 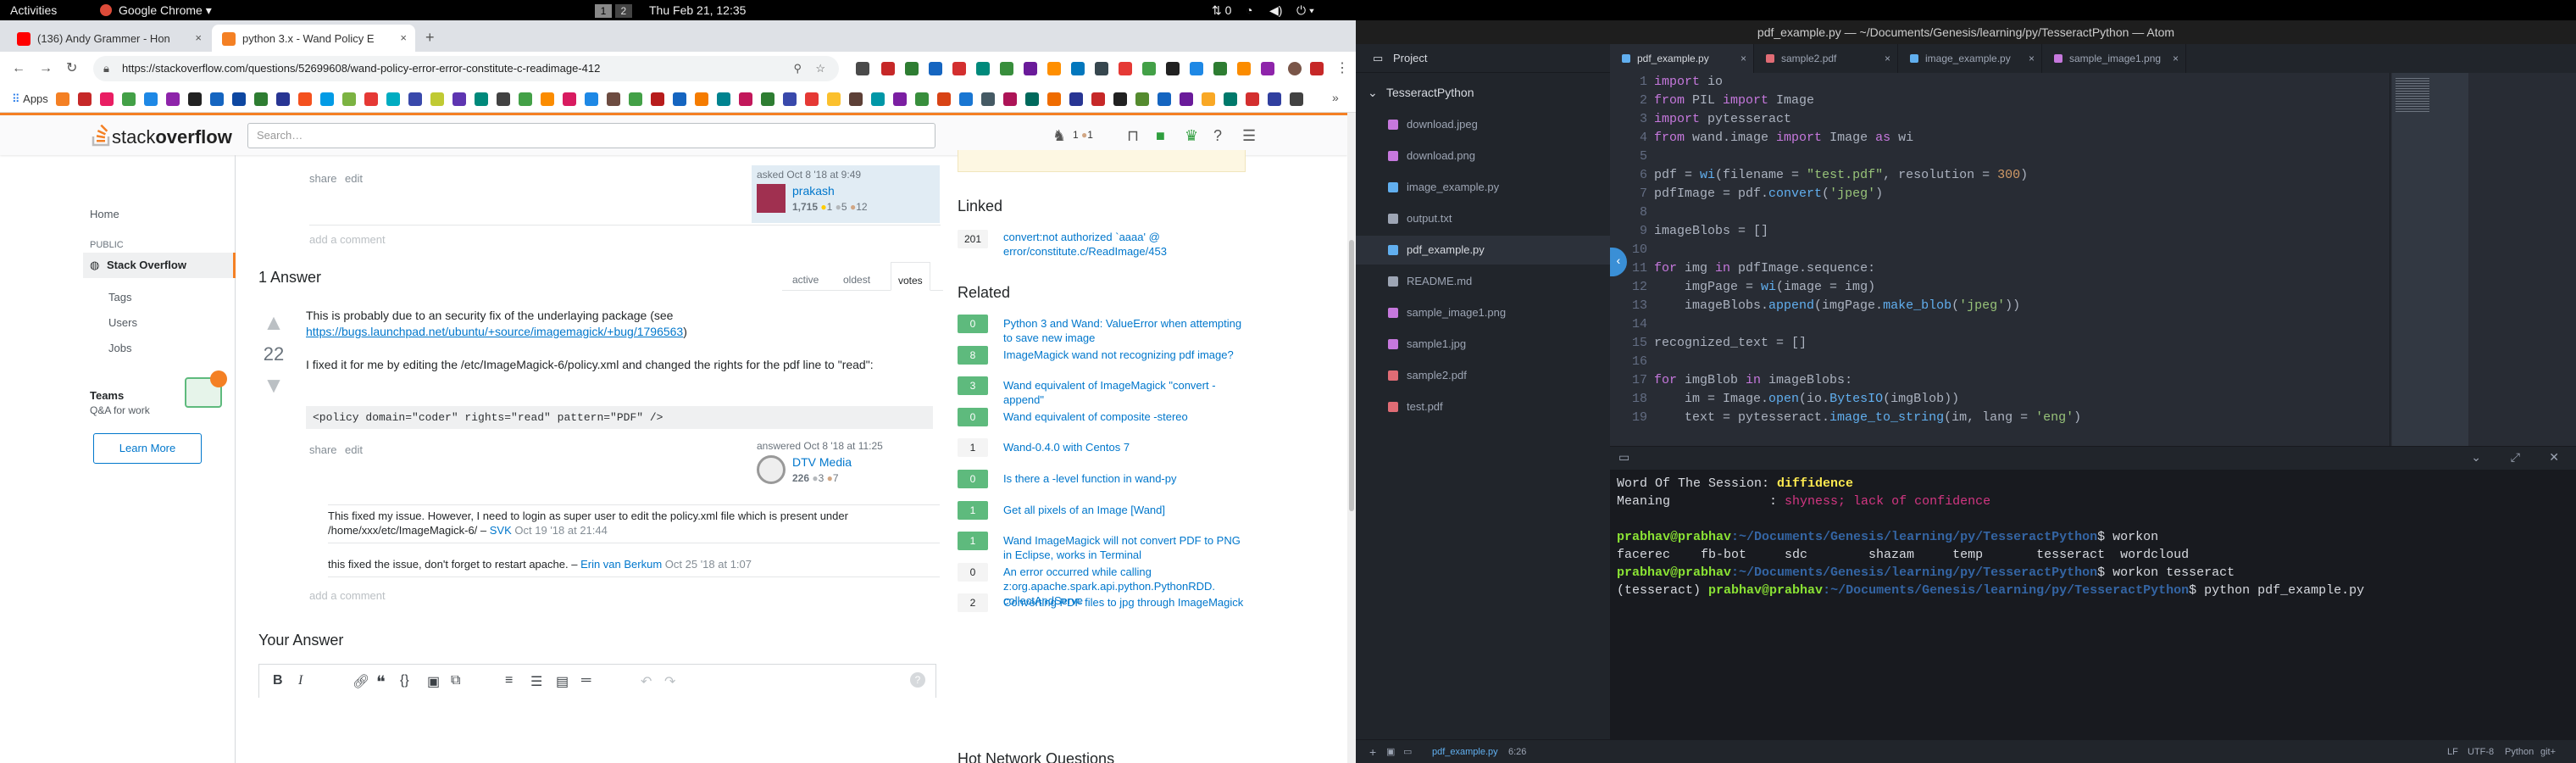 I want to click on zoom-icon: ⚲, so click(x=797, y=68).